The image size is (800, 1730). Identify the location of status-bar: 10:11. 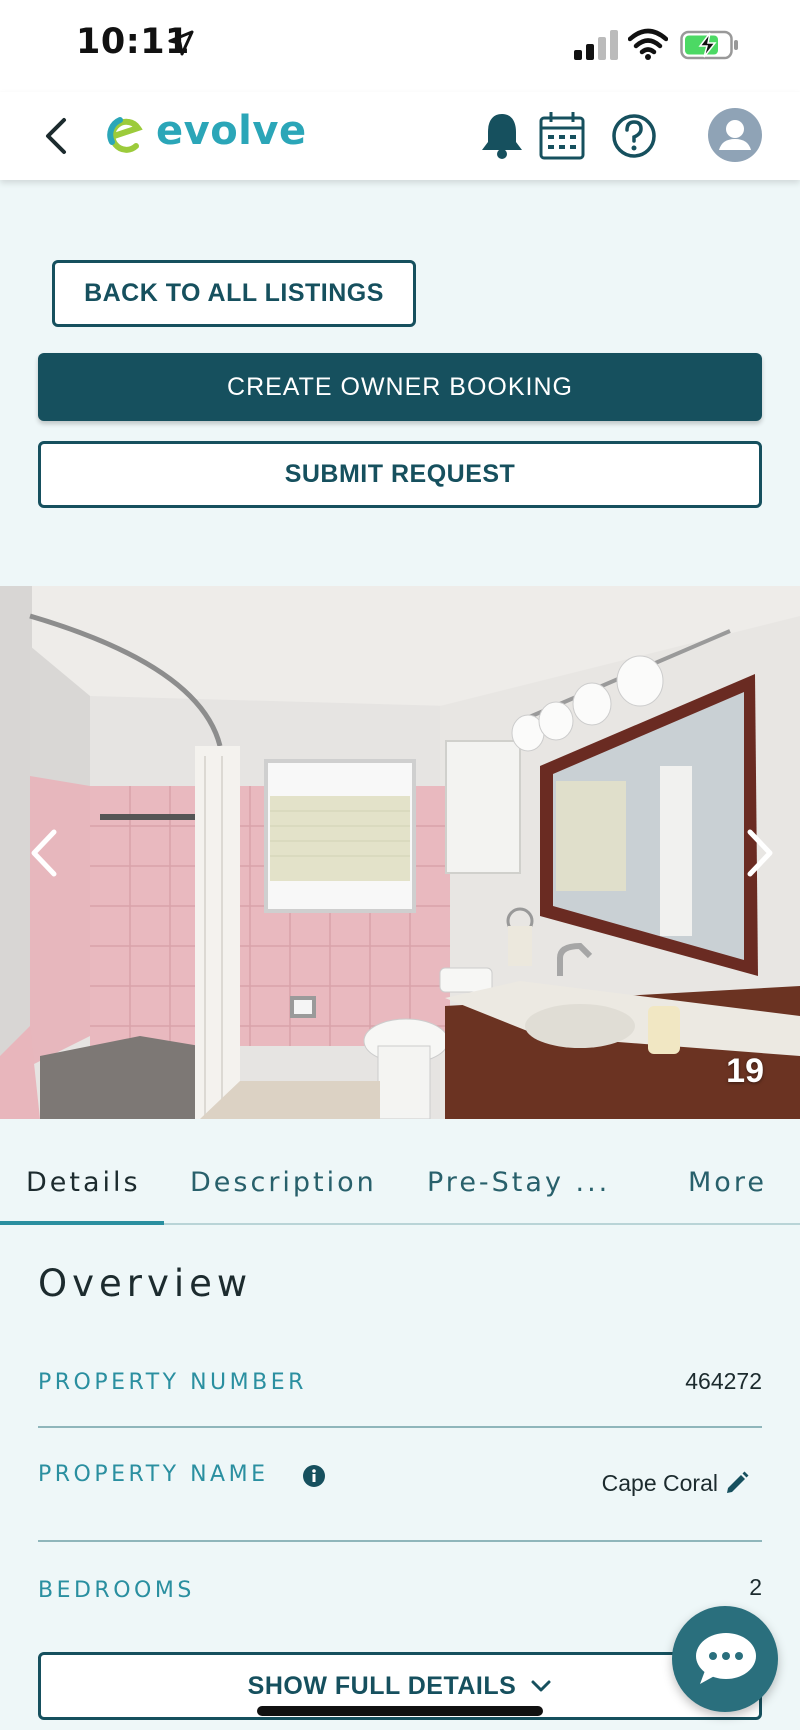
(400, 46).